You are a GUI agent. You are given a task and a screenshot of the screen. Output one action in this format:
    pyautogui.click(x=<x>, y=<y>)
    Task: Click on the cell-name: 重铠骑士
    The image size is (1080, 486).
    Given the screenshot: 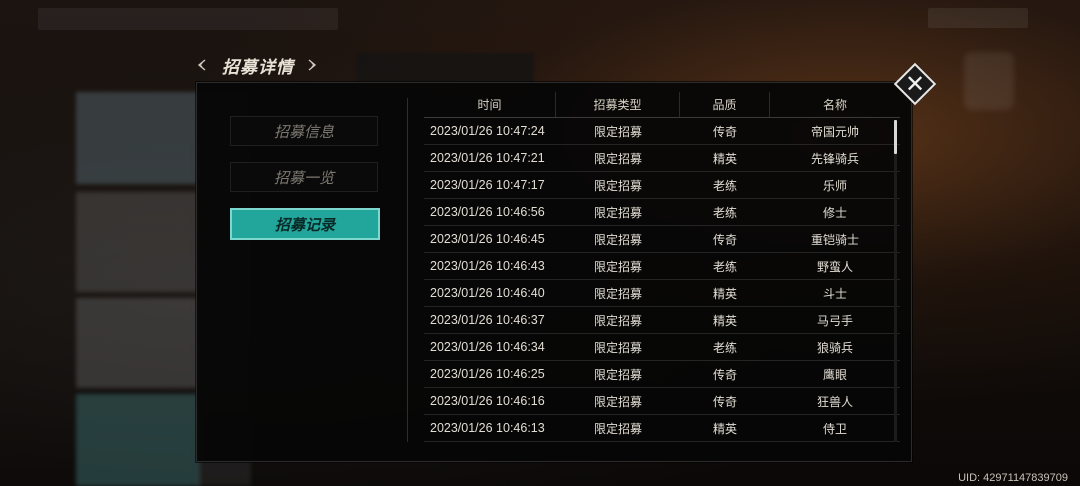 What is the action you would take?
    pyautogui.click(x=834, y=239)
    